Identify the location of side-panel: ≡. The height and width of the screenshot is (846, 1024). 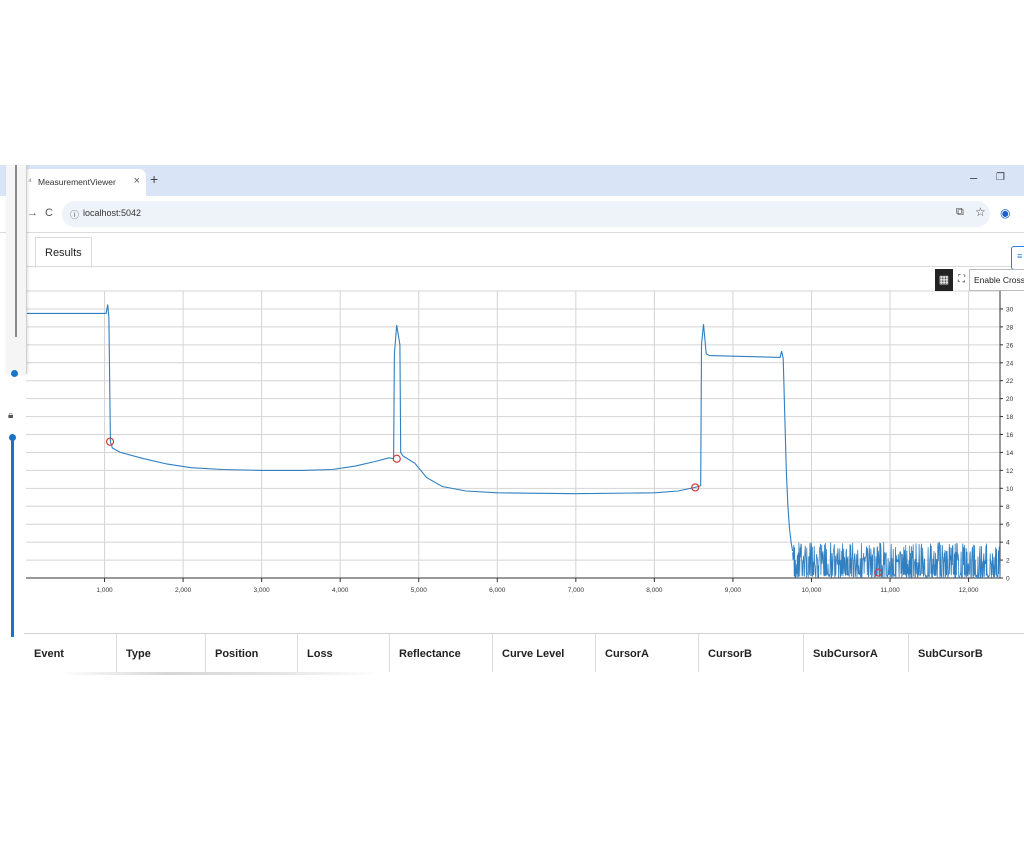
(16, 271).